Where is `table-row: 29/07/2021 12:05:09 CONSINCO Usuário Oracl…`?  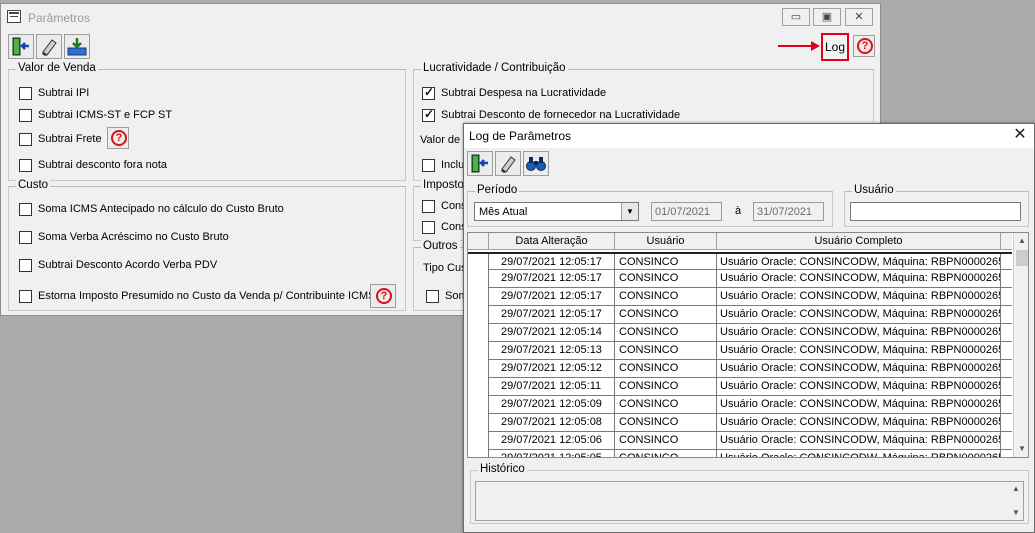 table-row: 29/07/2021 12:05:09 CONSINCO Usuário Oracl… is located at coordinates (740, 405).